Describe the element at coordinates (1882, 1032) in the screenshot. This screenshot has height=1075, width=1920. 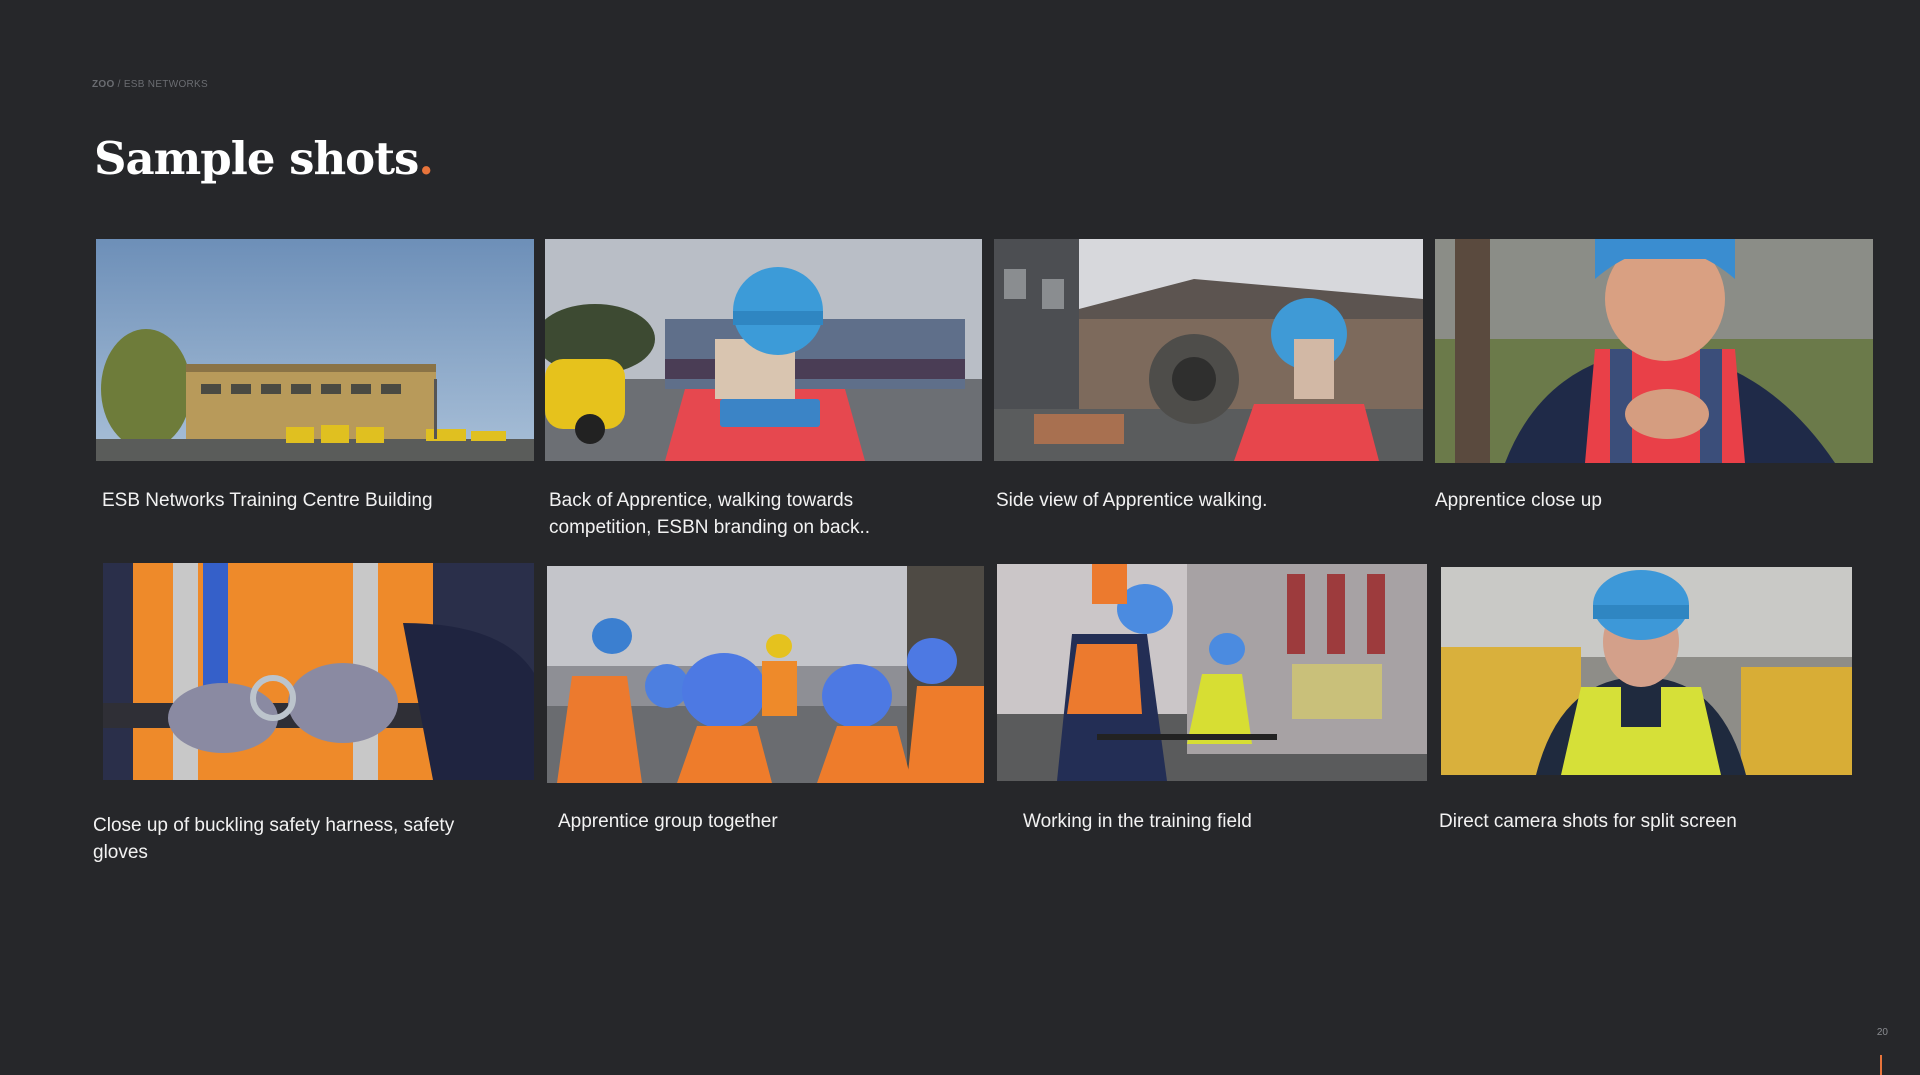
I see `page-number: 20` at that location.